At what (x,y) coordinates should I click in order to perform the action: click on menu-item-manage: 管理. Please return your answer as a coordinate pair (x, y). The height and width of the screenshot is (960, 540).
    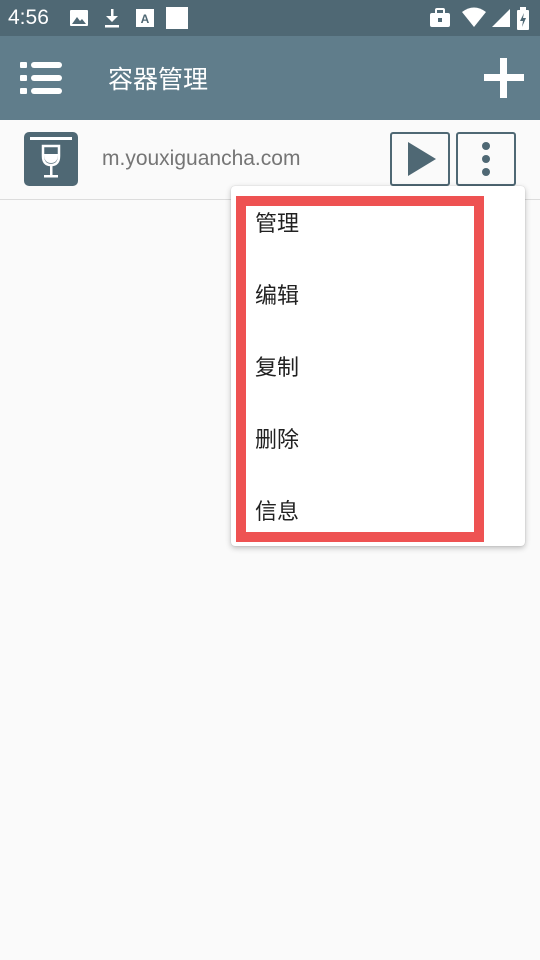
    Looking at the image, I should click on (378, 222).